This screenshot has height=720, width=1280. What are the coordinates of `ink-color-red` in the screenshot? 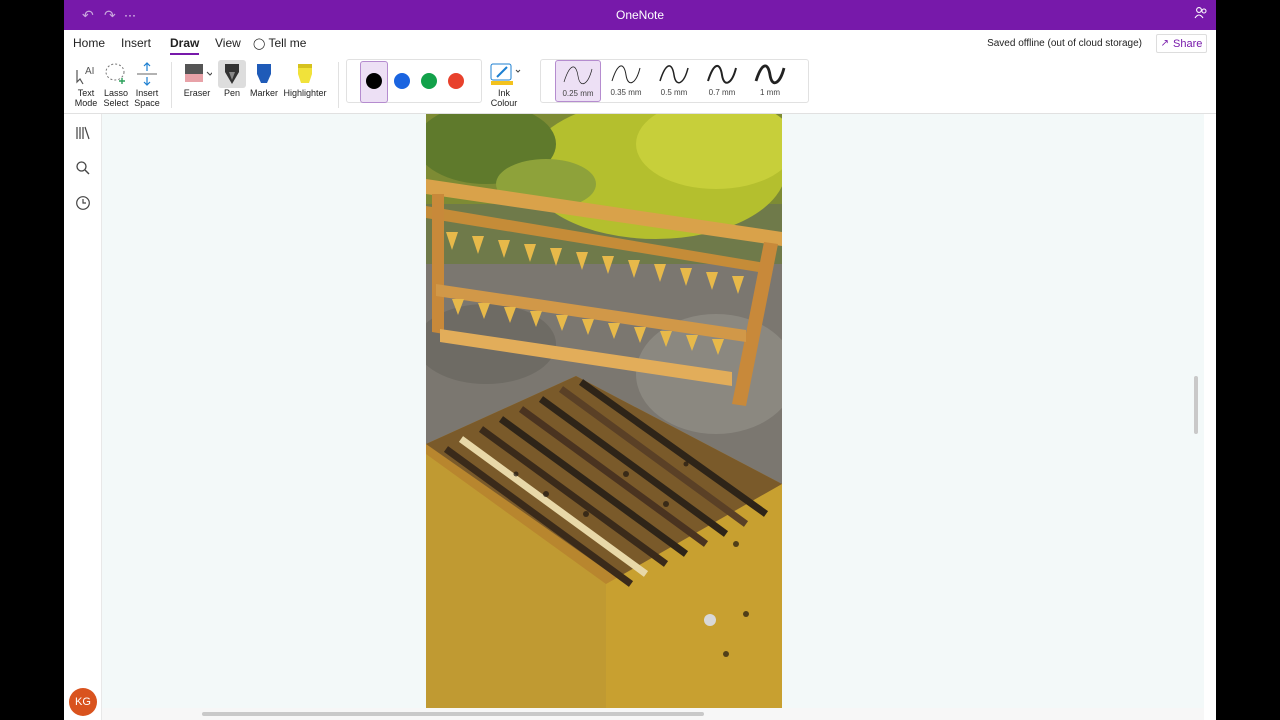 It's located at (456, 81).